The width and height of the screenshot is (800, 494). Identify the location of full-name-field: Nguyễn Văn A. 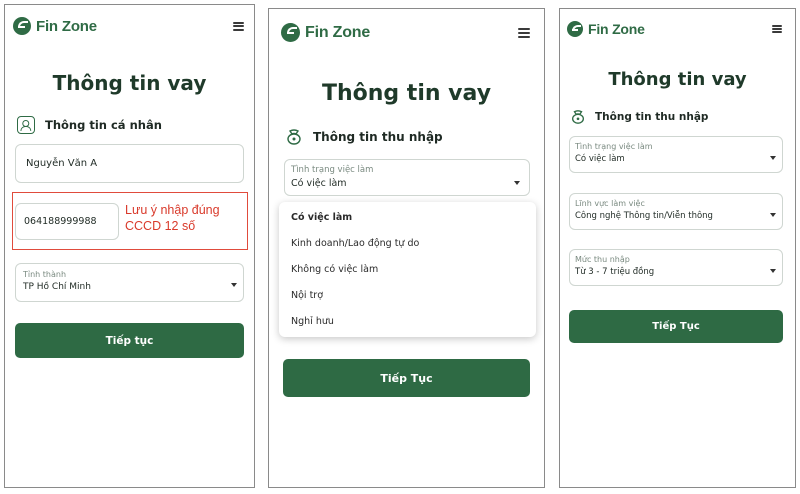
(129, 163).